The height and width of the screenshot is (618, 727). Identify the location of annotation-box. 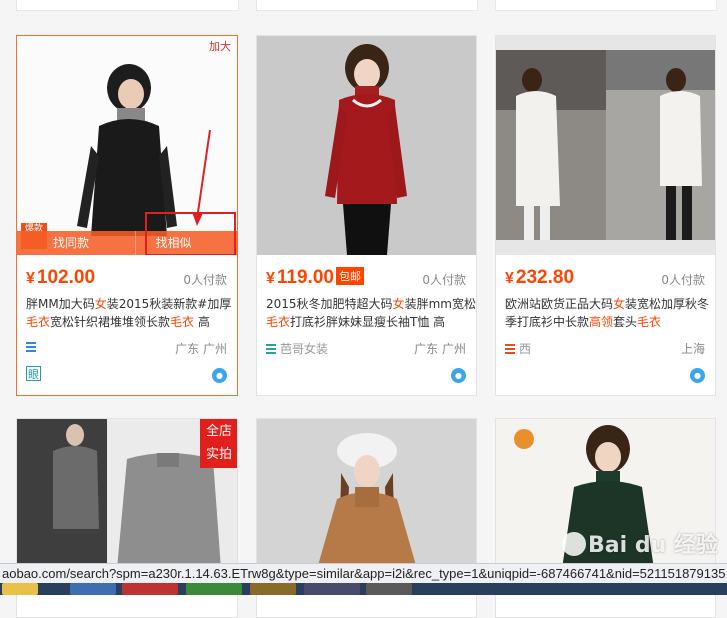
(190, 233).